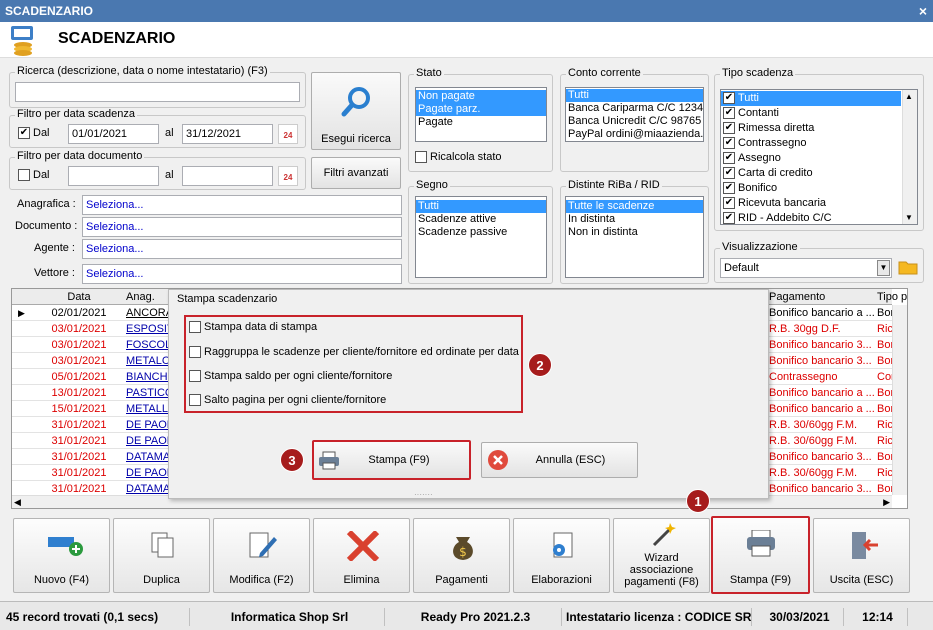 This screenshot has width=933, height=630. What do you see at coordinates (561, 555) in the screenshot?
I see `elaborazioni-button: Elaborazioni` at bounding box center [561, 555].